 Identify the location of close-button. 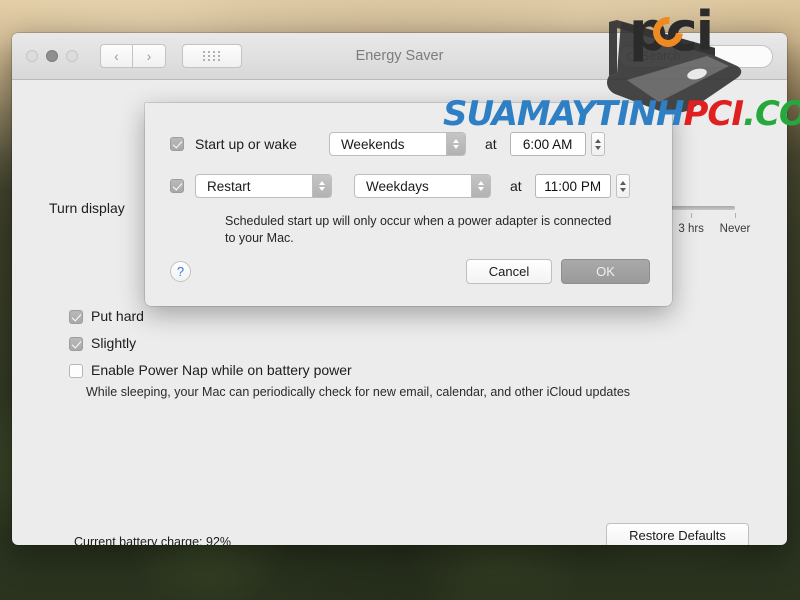
(32, 56).